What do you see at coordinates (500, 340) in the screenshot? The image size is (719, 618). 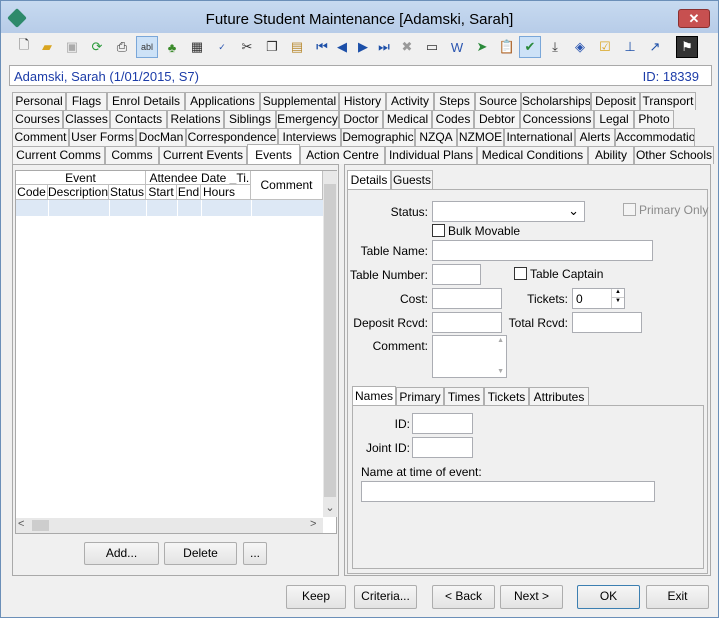 I see `scroll-up-icon: ▲` at bounding box center [500, 340].